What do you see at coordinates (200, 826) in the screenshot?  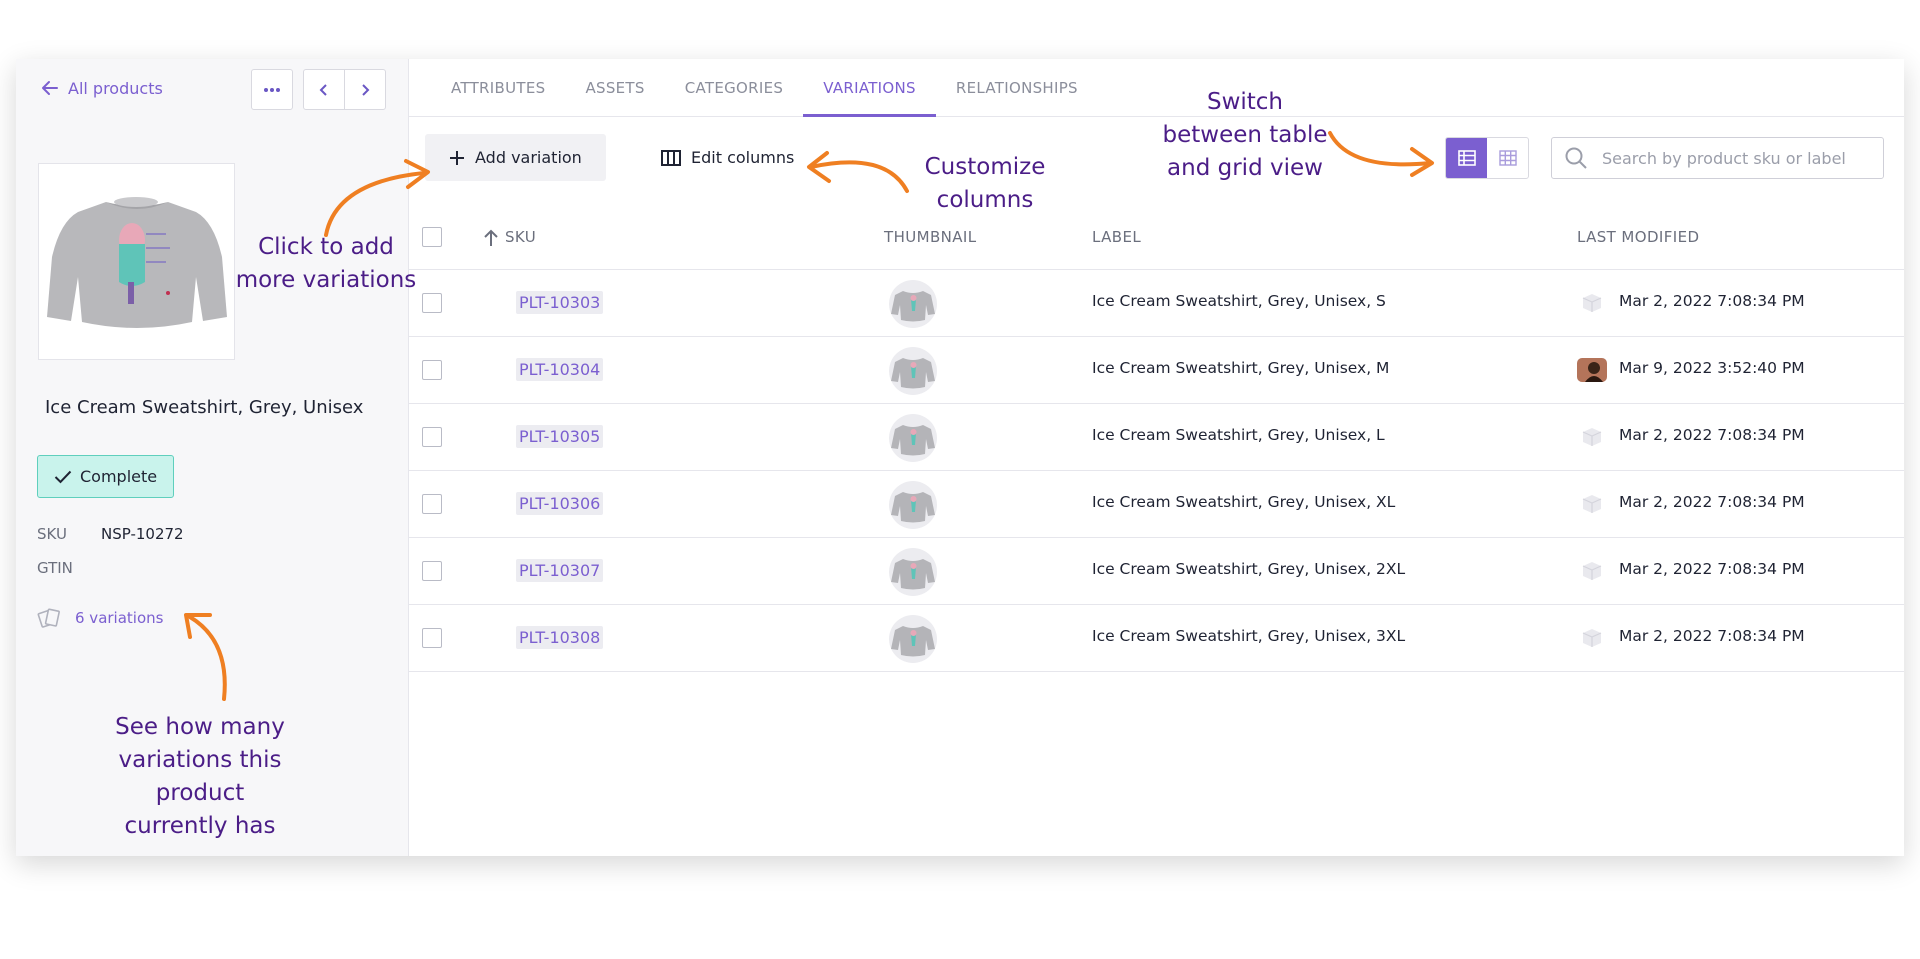 I see `annotation-line: currently has` at bounding box center [200, 826].